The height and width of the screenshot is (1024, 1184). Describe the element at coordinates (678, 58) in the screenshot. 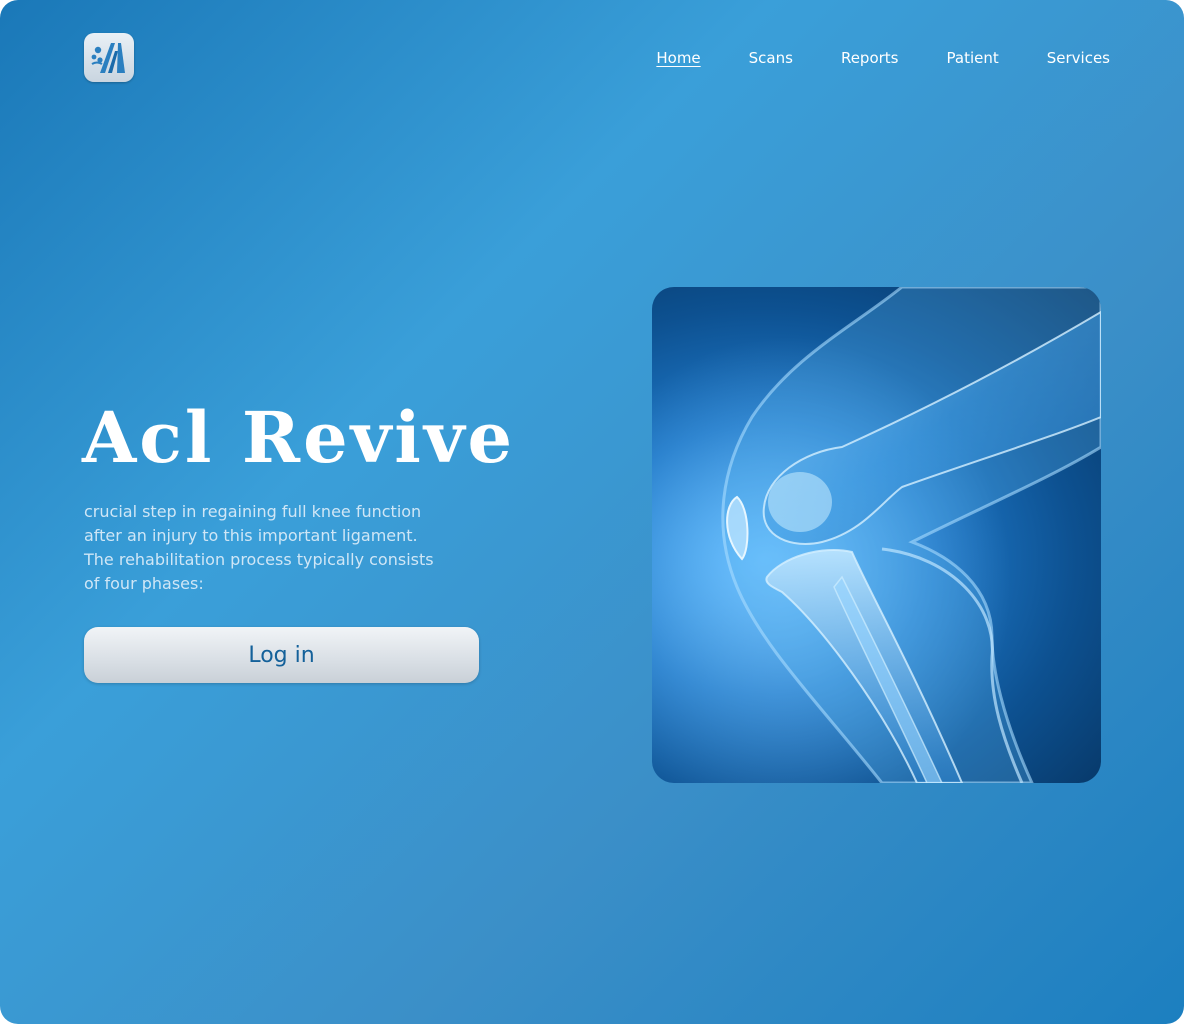

I see `nav-item-home: Home` at that location.